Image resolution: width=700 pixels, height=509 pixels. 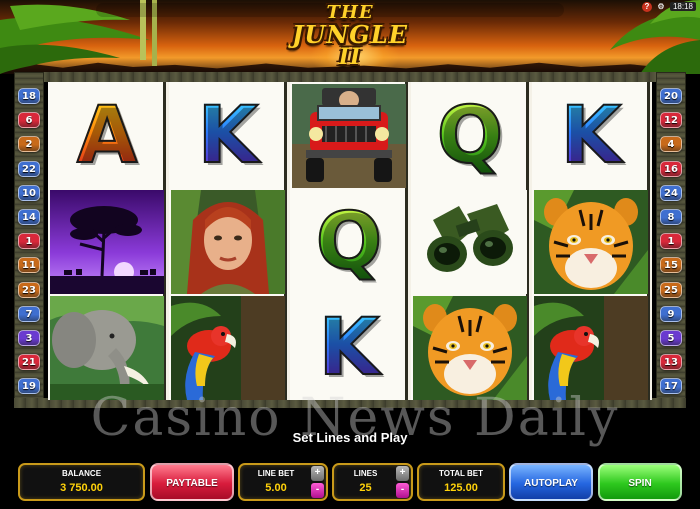 I want to click on line-bet-panel: LINE BET 5.00 + -, so click(x=283, y=482).